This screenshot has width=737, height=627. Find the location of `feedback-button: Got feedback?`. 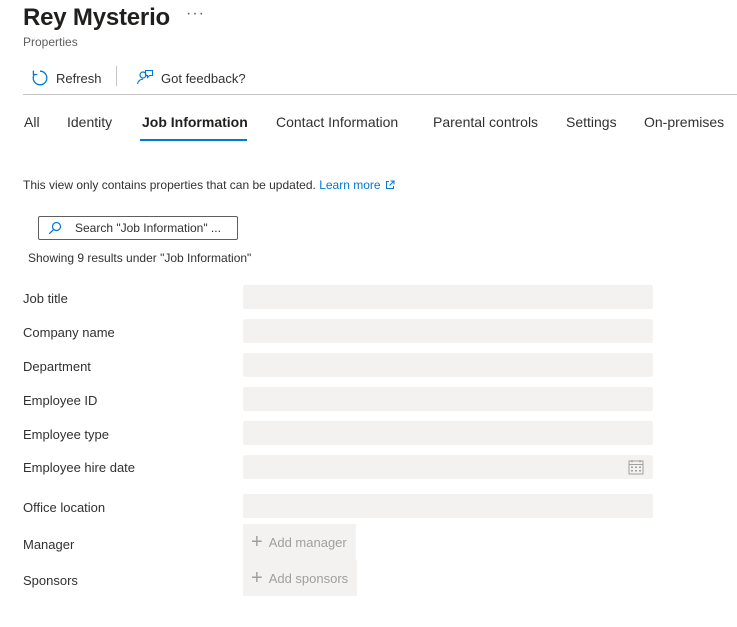

feedback-button: Got feedback? is located at coordinates (190, 78).